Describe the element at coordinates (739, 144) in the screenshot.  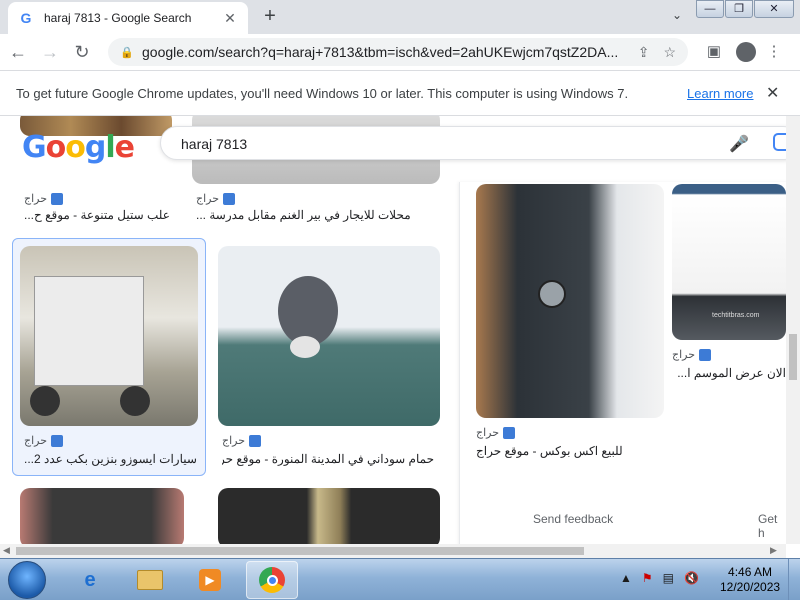
I see `microphone-icon: 🎤` at that location.